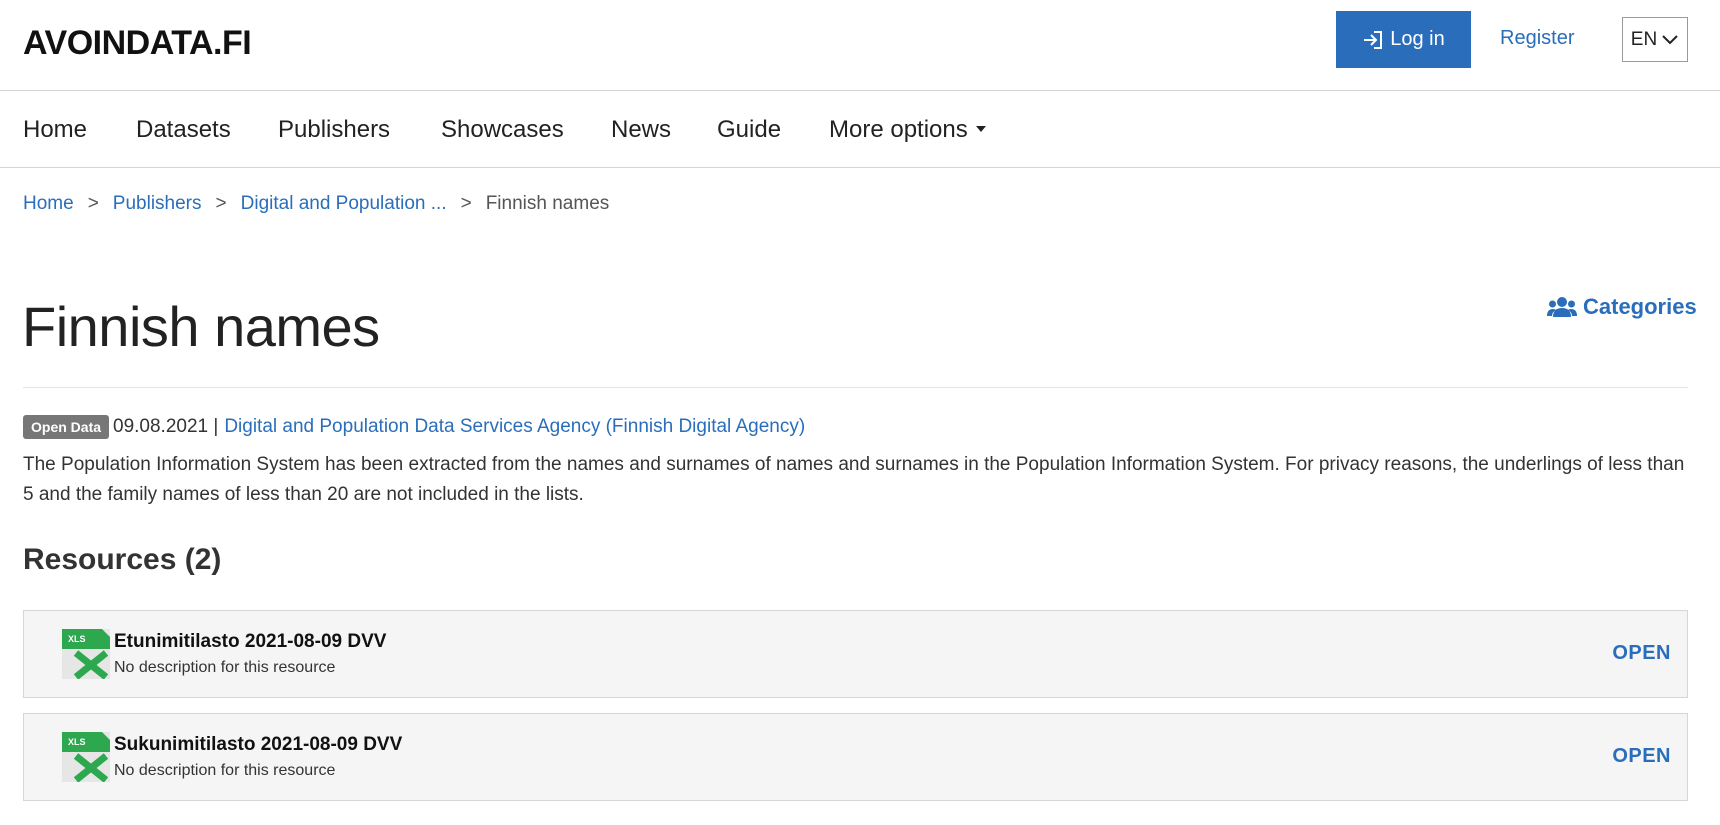  I want to click on site-logo: AVOINDATA.FI, so click(137, 43).